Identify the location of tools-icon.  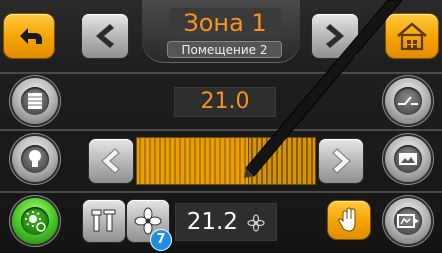
(103, 220).